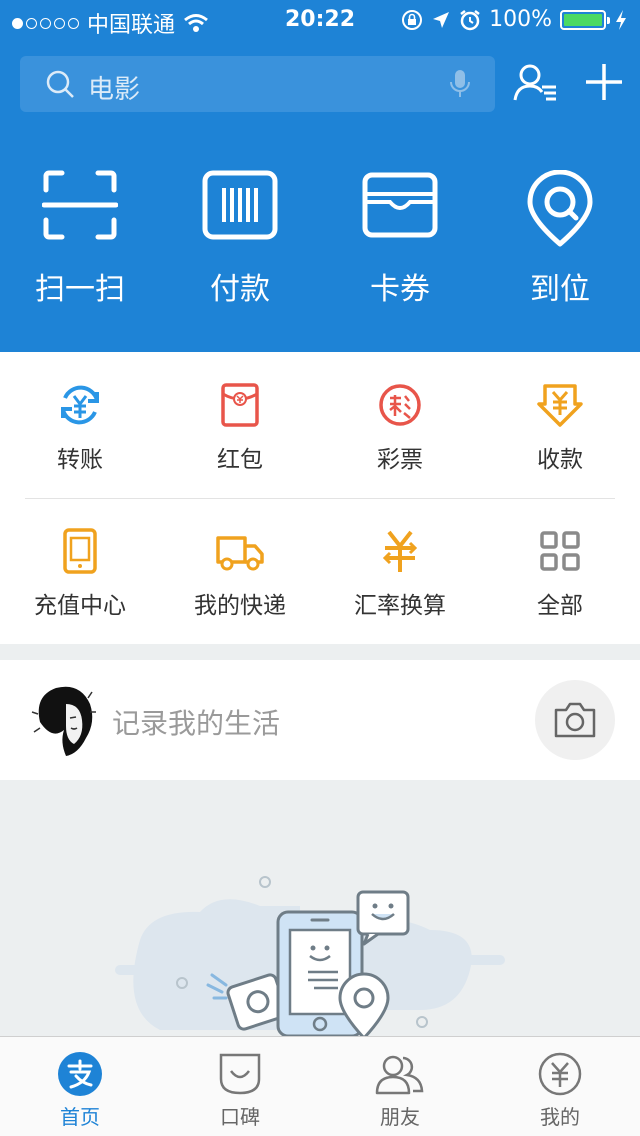  What do you see at coordinates (560, 551) in the screenshot?
I see `grid-icon` at bounding box center [560, 551].